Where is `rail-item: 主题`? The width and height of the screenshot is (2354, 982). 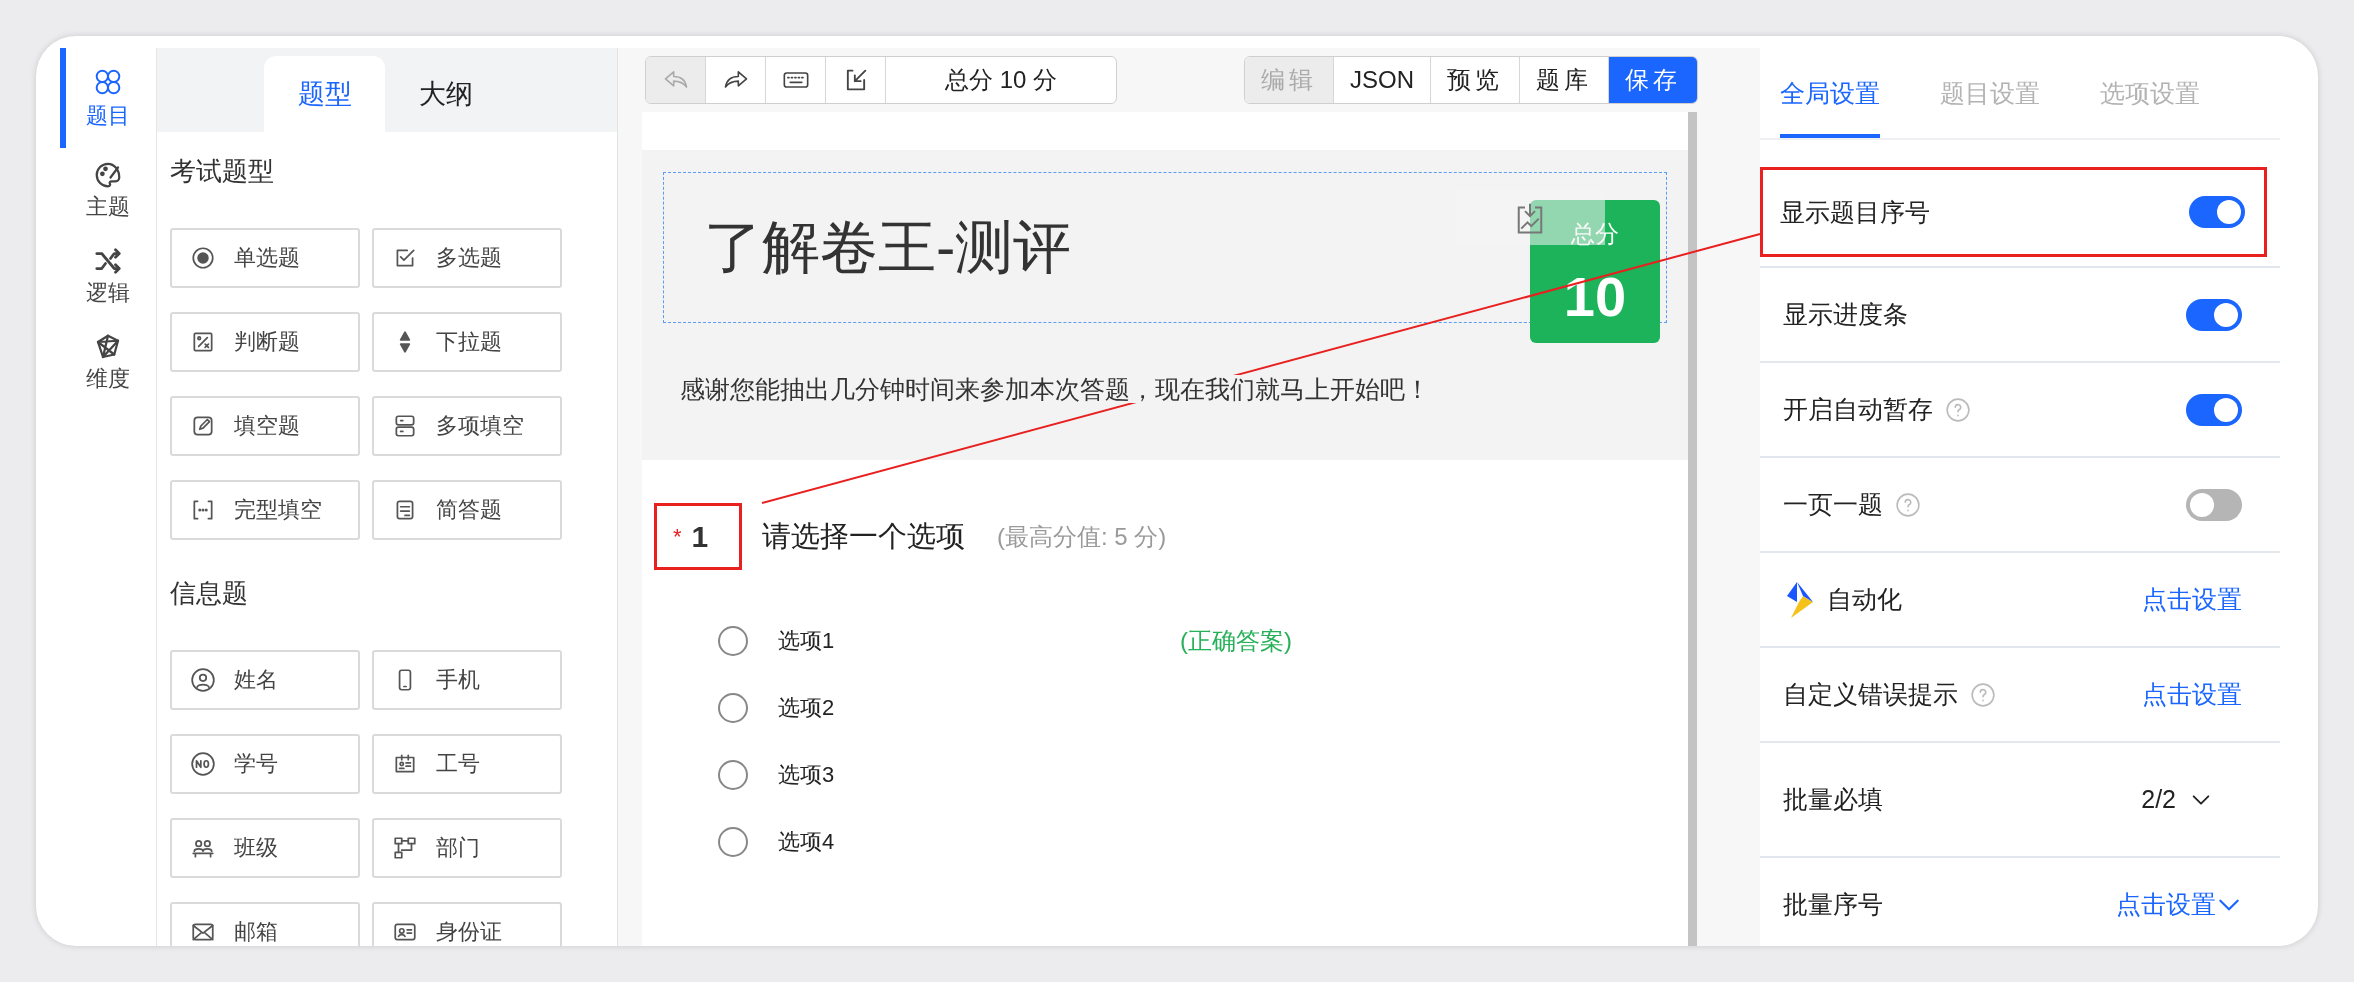
rail-item: 主题 is located at coordinates (108, 191).